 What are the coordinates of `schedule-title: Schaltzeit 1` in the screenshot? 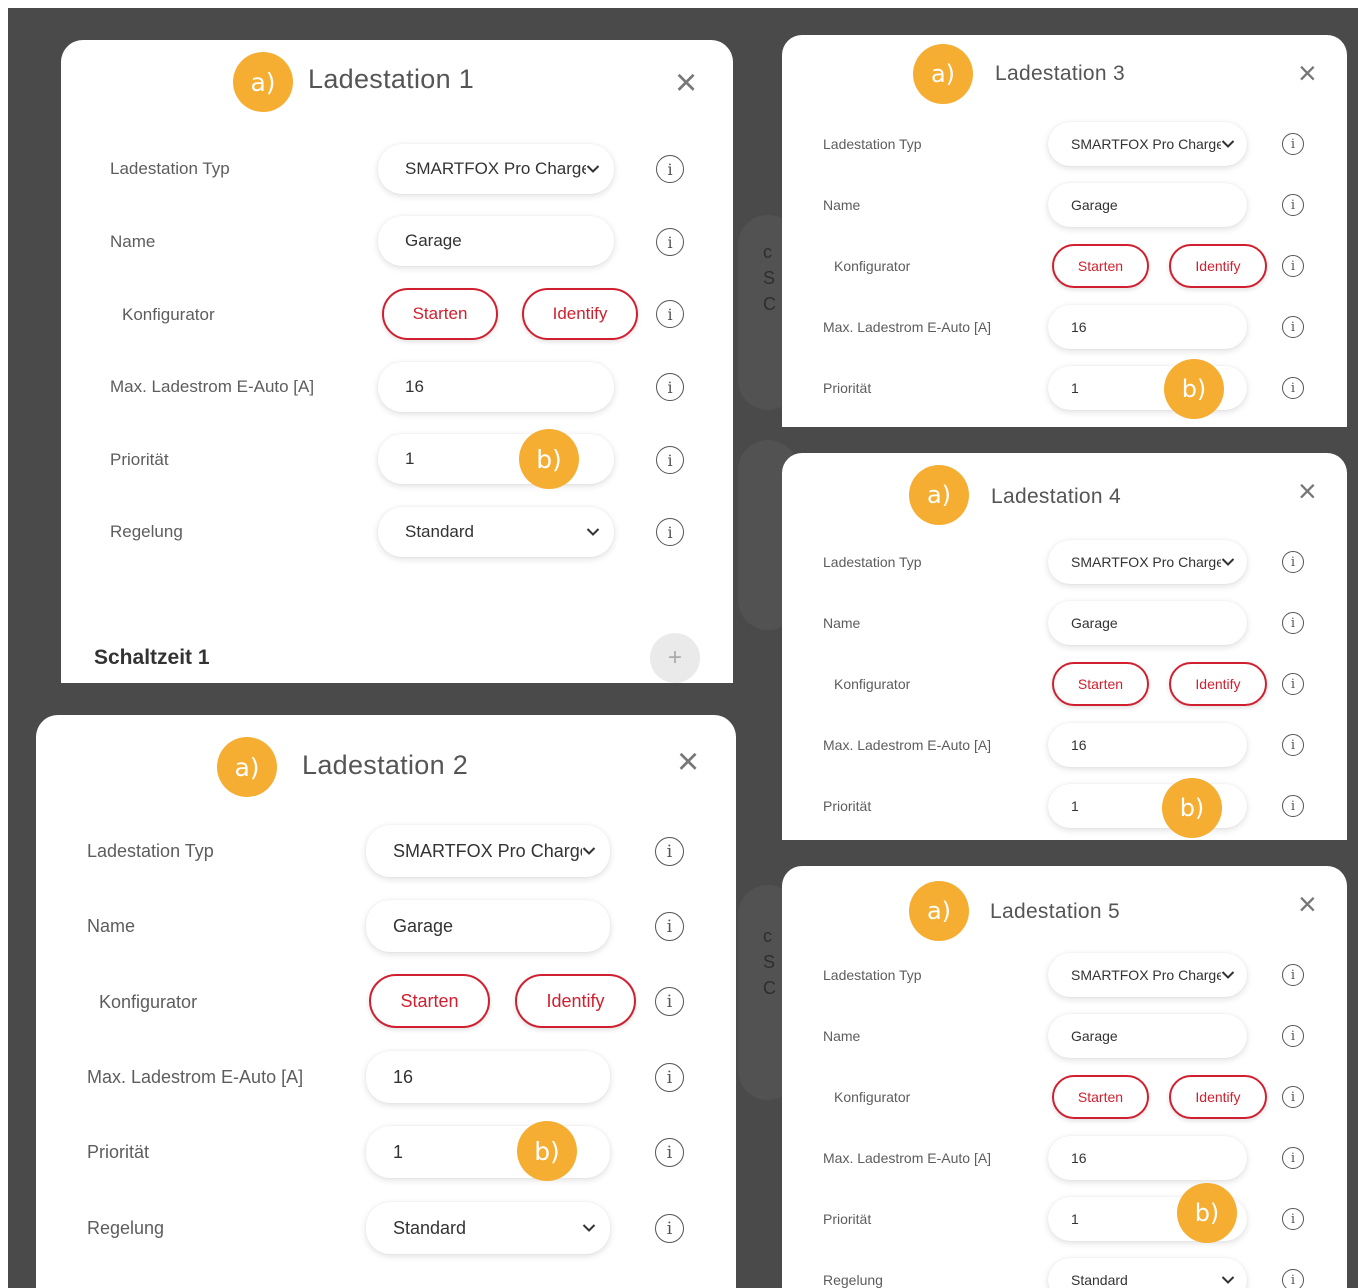 It's located at (152, 657).